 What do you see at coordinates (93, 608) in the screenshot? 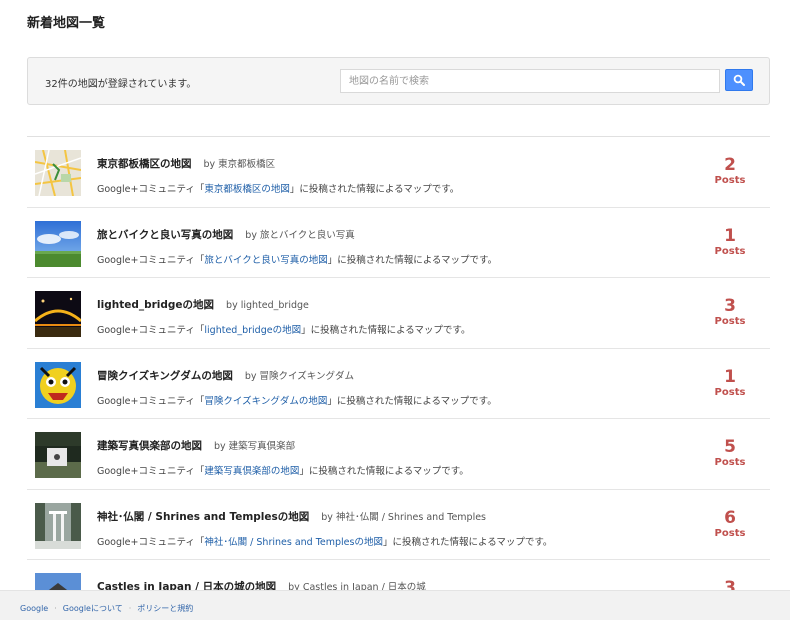
I see `footer-link-about: Googleについて` at bounding box center [93, 608].